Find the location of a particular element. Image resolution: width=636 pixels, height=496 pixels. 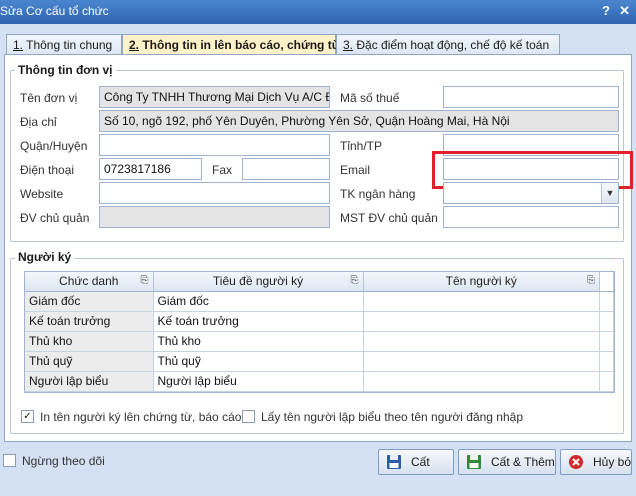

close-icon: ✕ is located at coordinates (624, 11).